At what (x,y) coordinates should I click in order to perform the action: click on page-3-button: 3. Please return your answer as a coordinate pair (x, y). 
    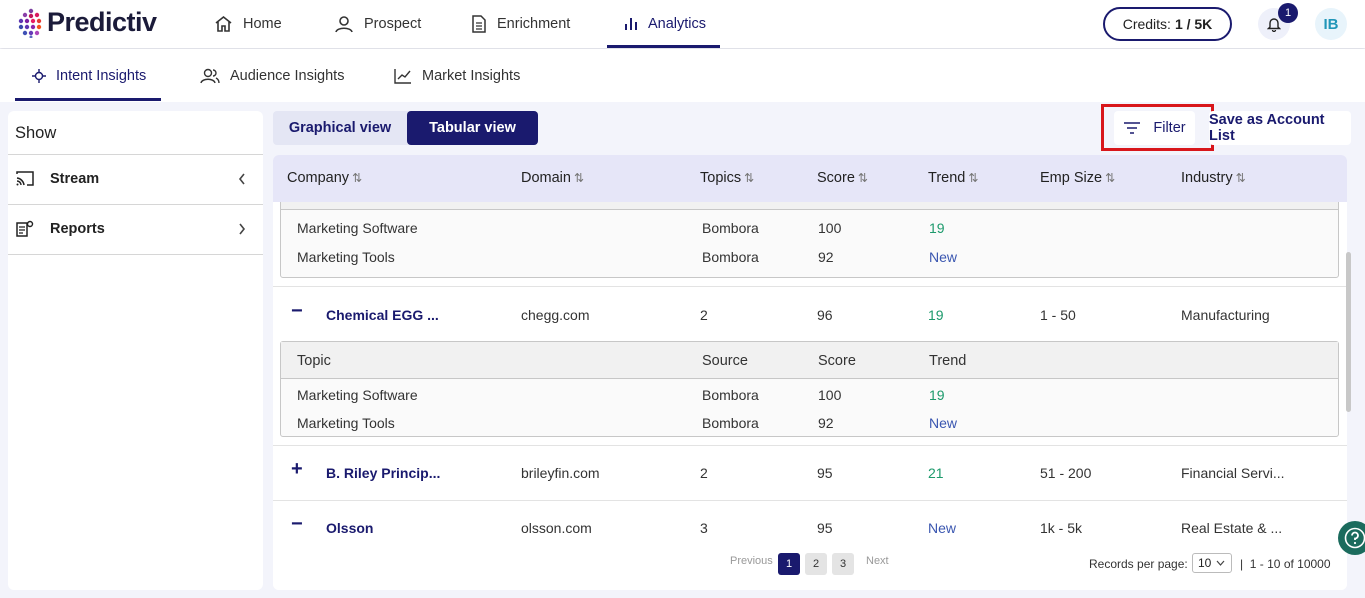
    Looking at the image, I should click on (843, 564).